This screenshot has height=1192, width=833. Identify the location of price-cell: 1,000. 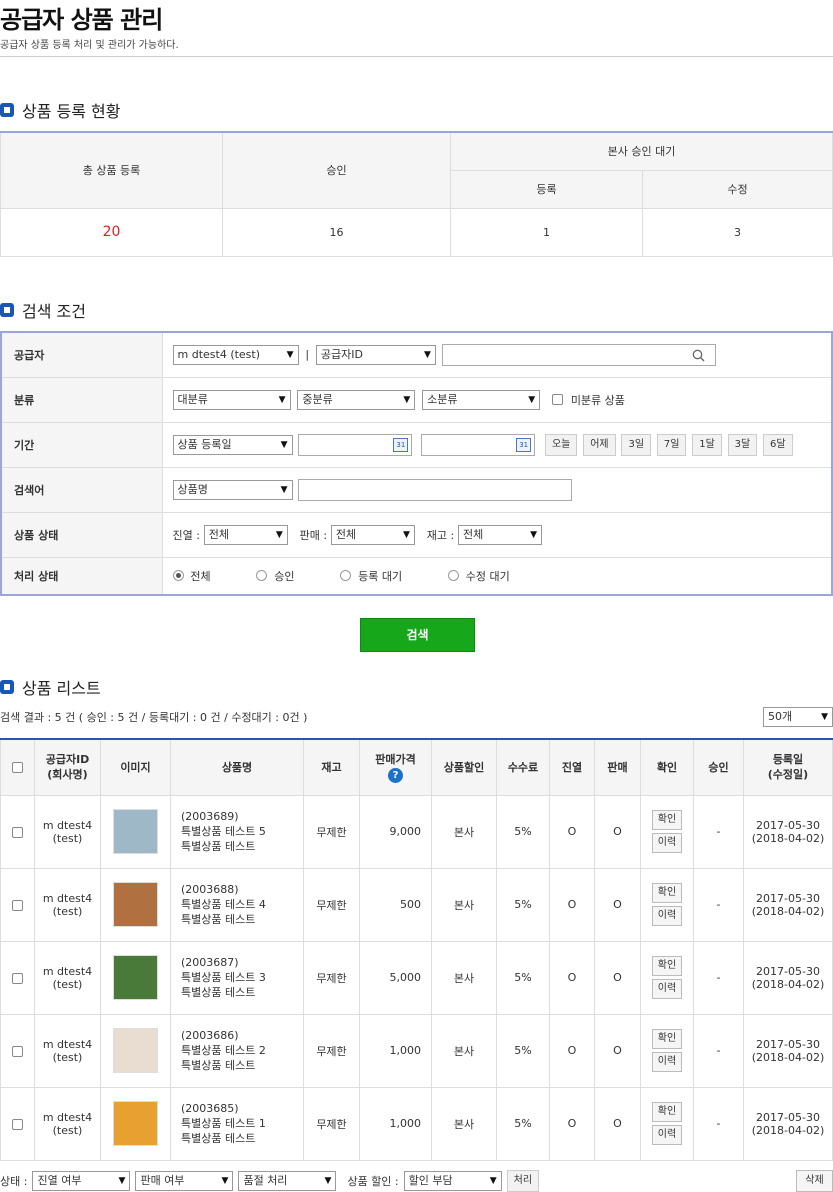
(395, 1050).